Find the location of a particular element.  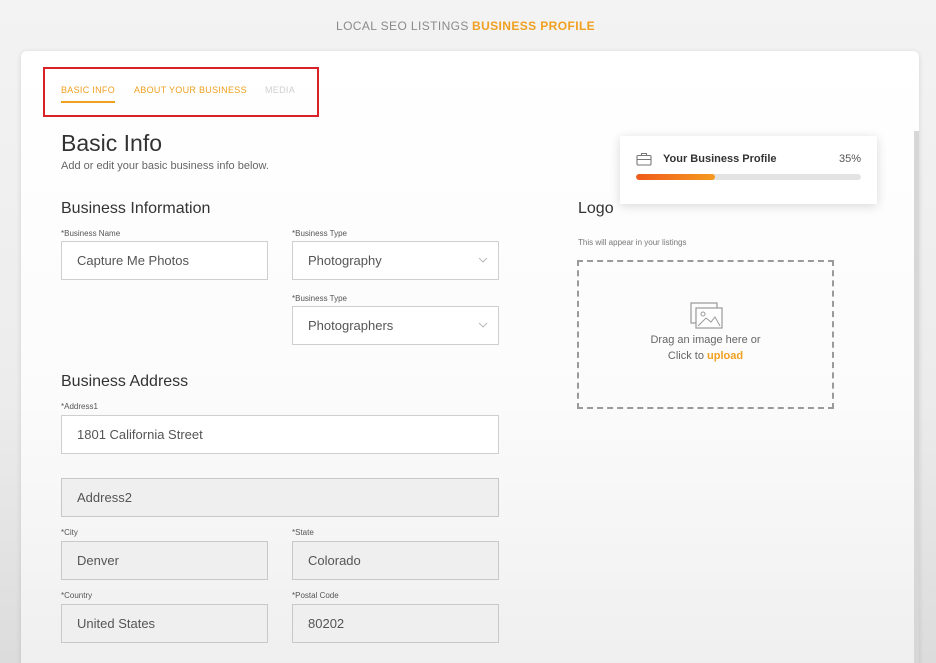

dropzone-click-prefix: Click to is located at coordinates (685, 356).